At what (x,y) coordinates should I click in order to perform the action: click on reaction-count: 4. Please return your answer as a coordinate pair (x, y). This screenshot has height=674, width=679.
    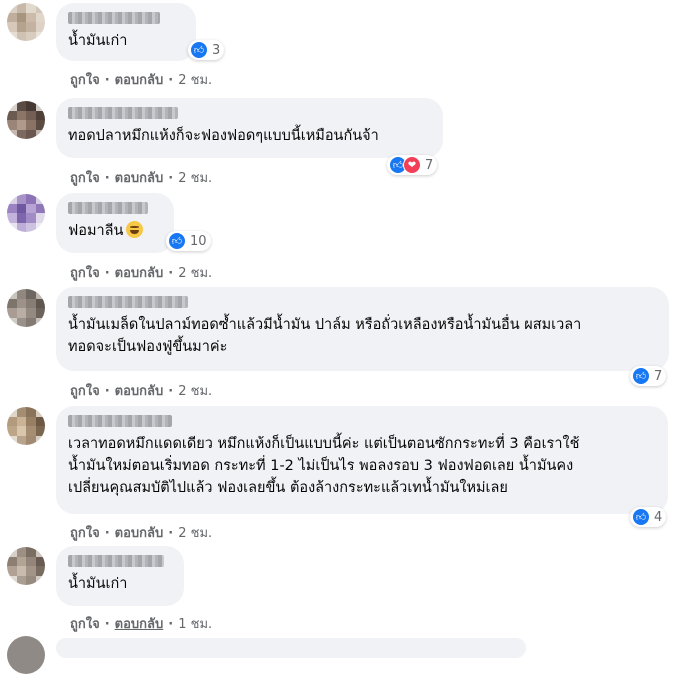
    Looking at the image, I should click on (658, 517).